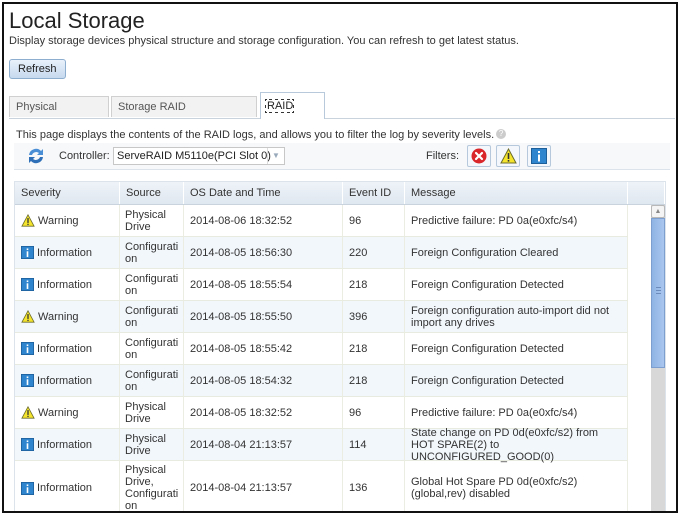  I want to click on scroll-up-icon: ▲, so click(658, 211).